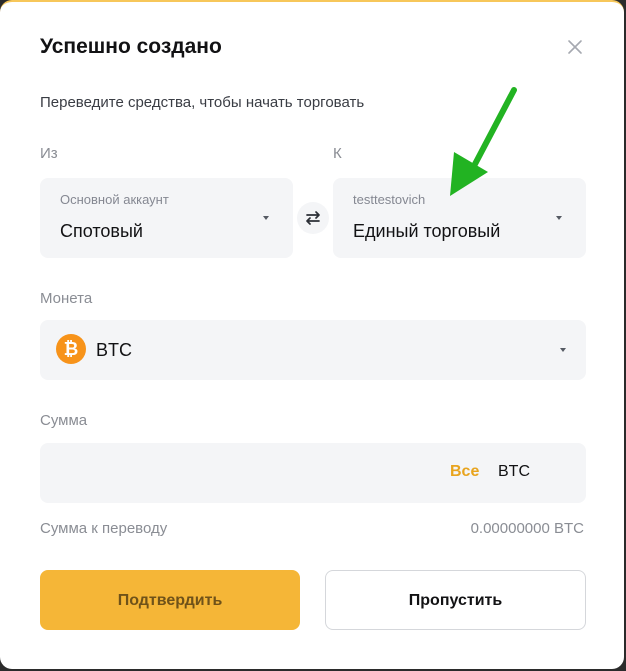 This screenshot has width=626, height=671. I want to click on coin-label: Монета, so click(66, 298).